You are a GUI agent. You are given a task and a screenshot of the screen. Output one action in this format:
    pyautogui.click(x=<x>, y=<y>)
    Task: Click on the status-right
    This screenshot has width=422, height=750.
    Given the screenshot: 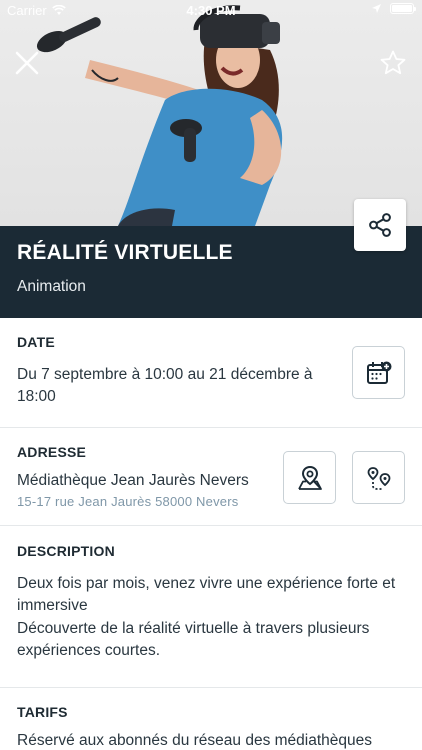 What is the action you would take?
    pyautogui.click(x=393, y=8)
    